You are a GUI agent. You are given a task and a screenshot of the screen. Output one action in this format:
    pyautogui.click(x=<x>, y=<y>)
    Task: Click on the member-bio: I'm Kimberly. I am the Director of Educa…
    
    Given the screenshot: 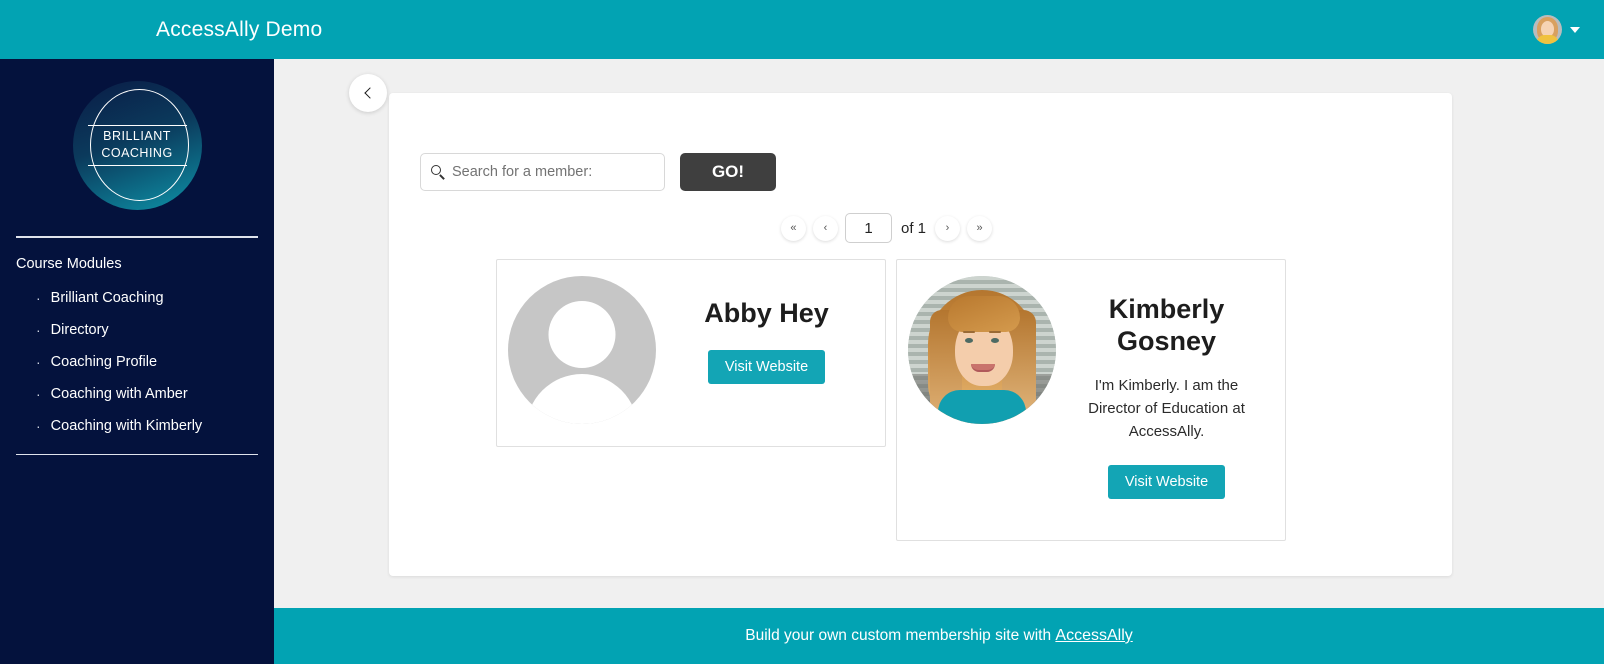 What is the action you would take?
    pyautogui.click(x=1166, y=408)
    